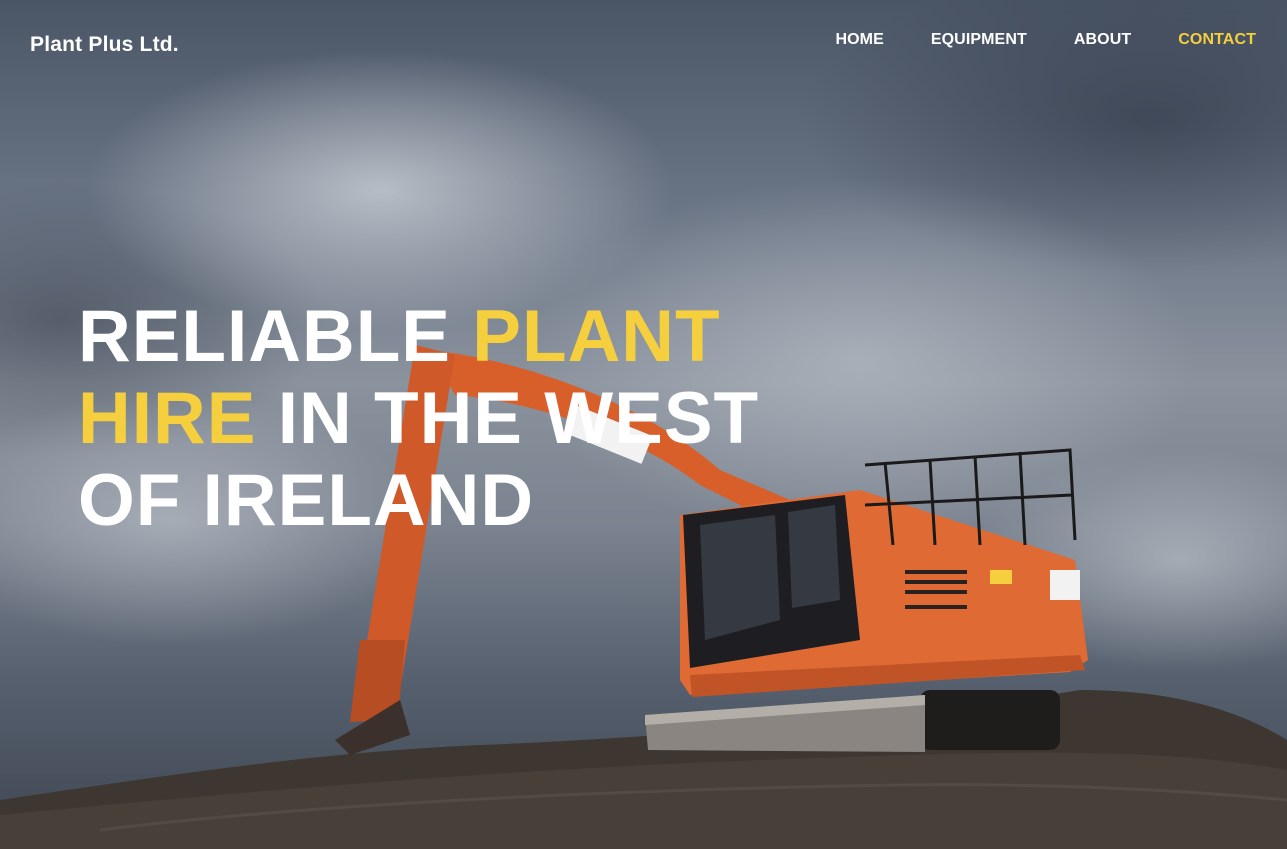 This screenshot has width=1287, height=849. What do you see at coordinates (1102, 40) in the screenshot?
I see `nav-link-about: ABOUT` at bounding box center [1102, 40].